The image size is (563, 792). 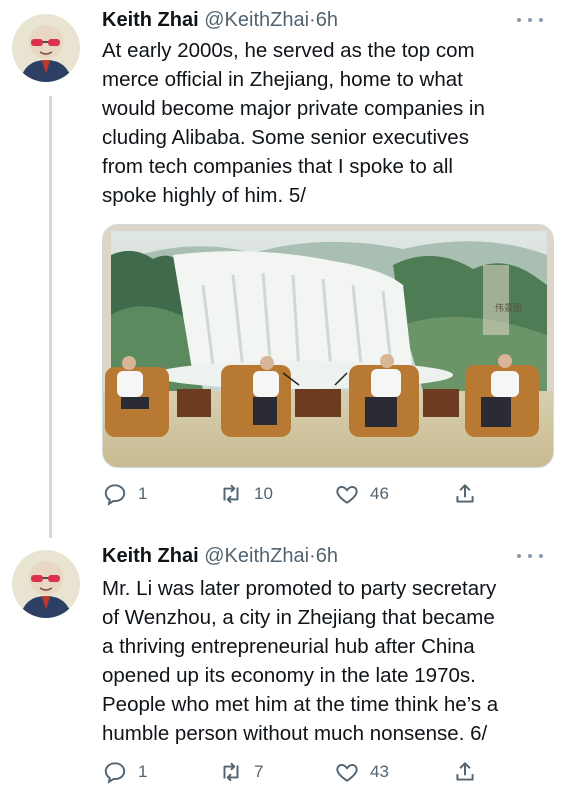 I want to click on tweet-text-line: At early 2000s, he served as the top com, so click(x=288, y=50).